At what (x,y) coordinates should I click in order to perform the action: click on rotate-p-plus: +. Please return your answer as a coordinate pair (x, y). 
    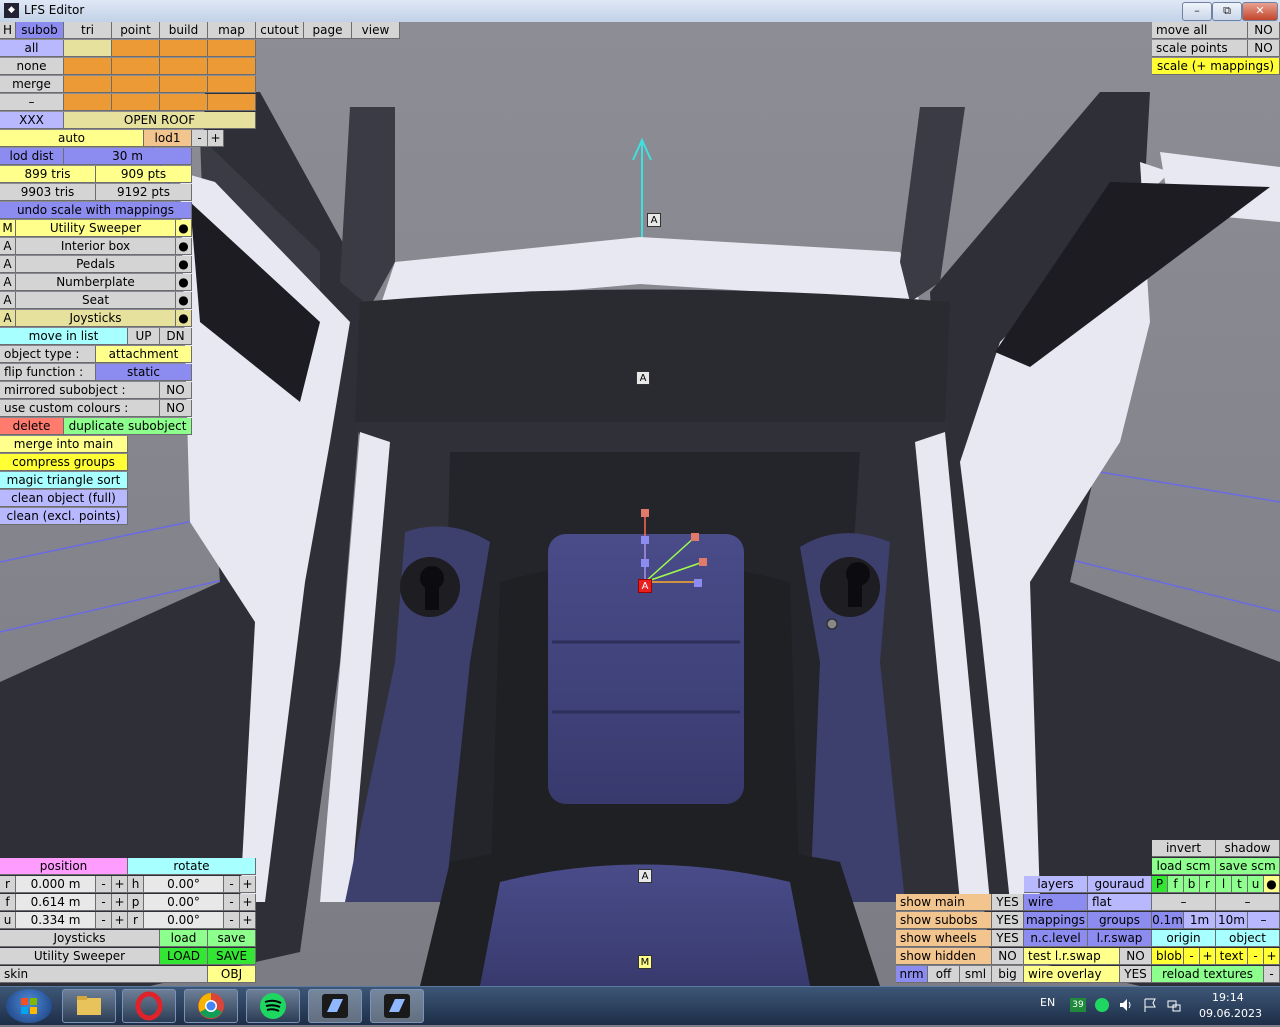
    Looking at the image, I should click on (248, 902).